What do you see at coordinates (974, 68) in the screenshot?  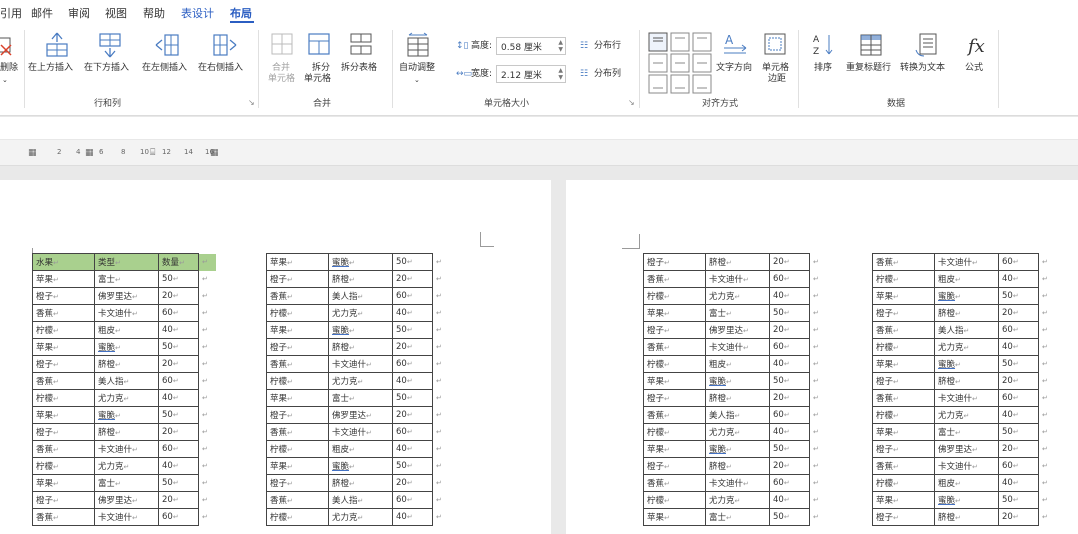 I see `formula-button: 公式` at bounding box center [974, 68].